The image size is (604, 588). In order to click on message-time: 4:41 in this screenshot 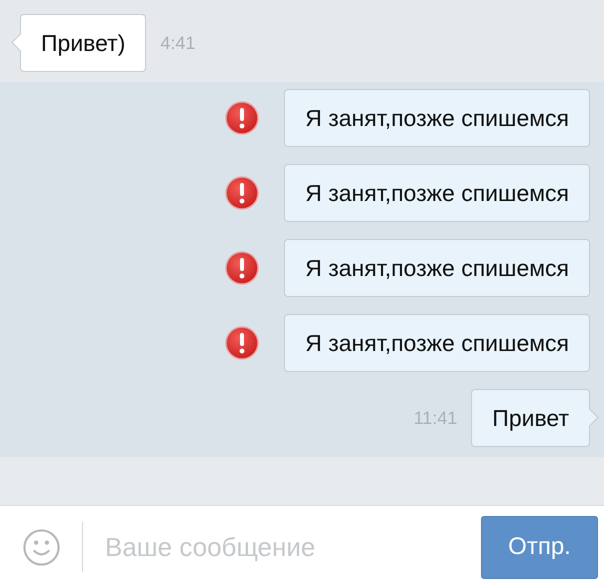, I will do `click(178, 43)`.